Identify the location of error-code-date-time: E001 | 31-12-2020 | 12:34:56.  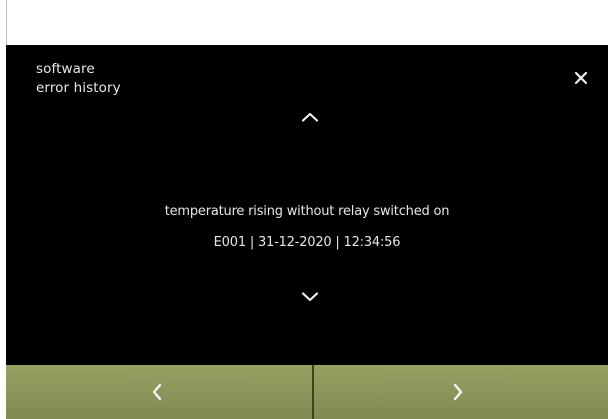
(307, 242).